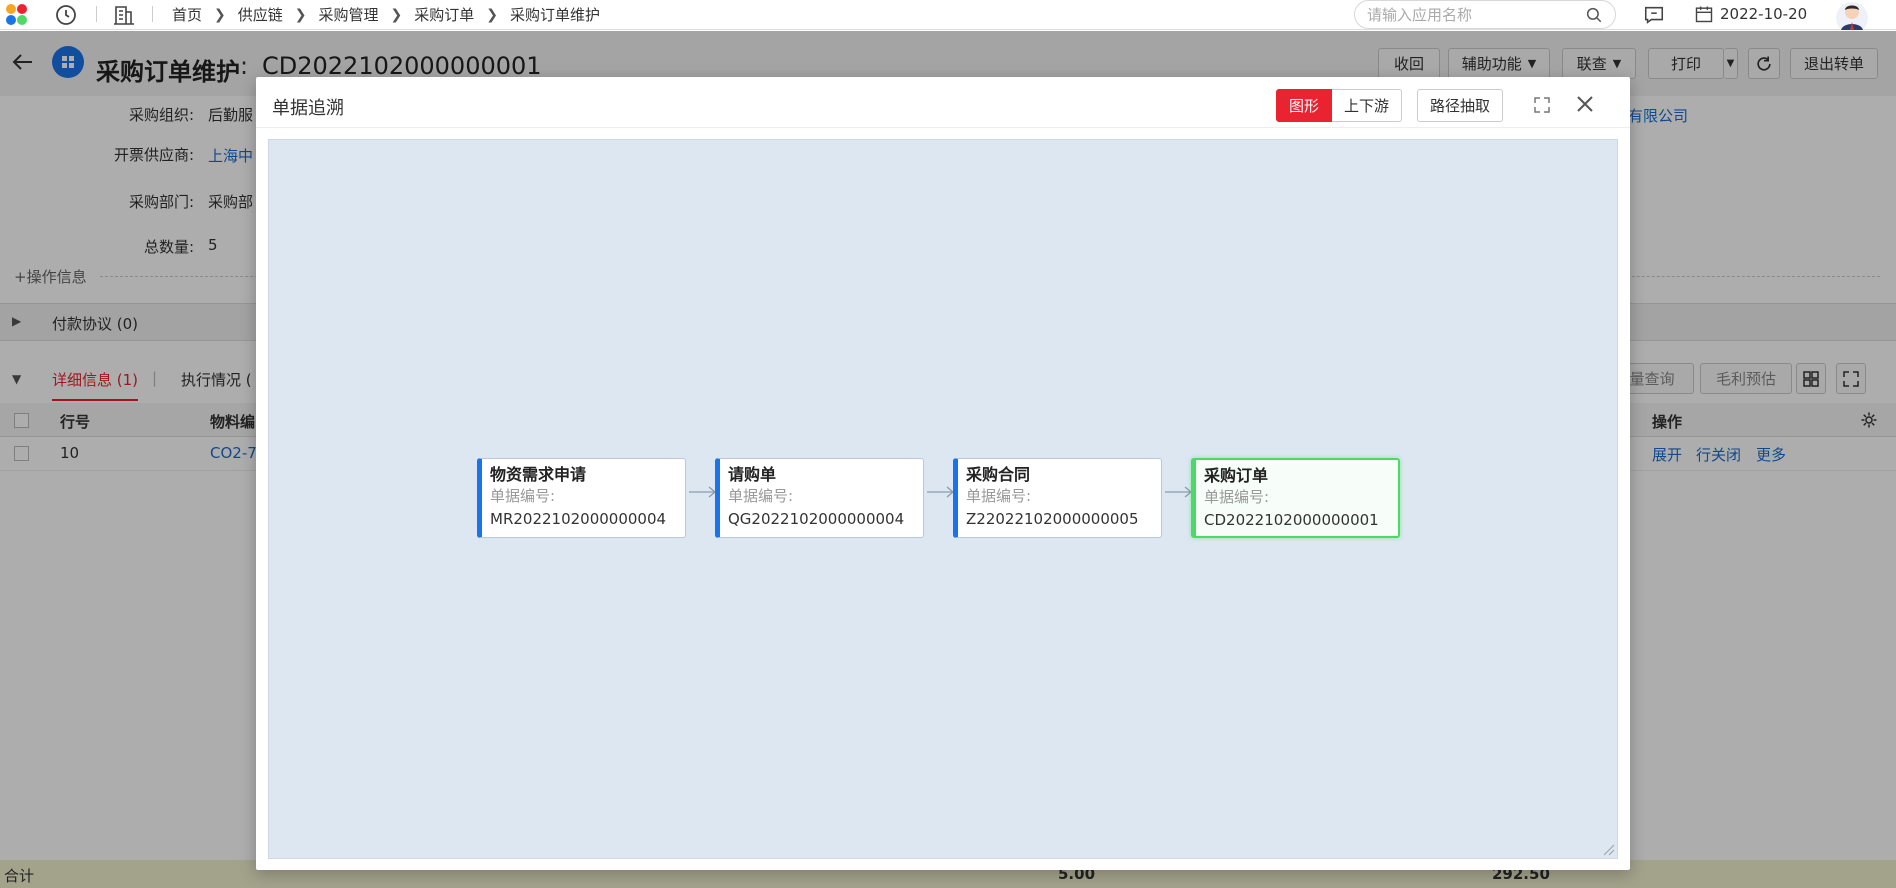 The image size is (1896, 888). I want to click on calendar-icon, so click(1704, 14).